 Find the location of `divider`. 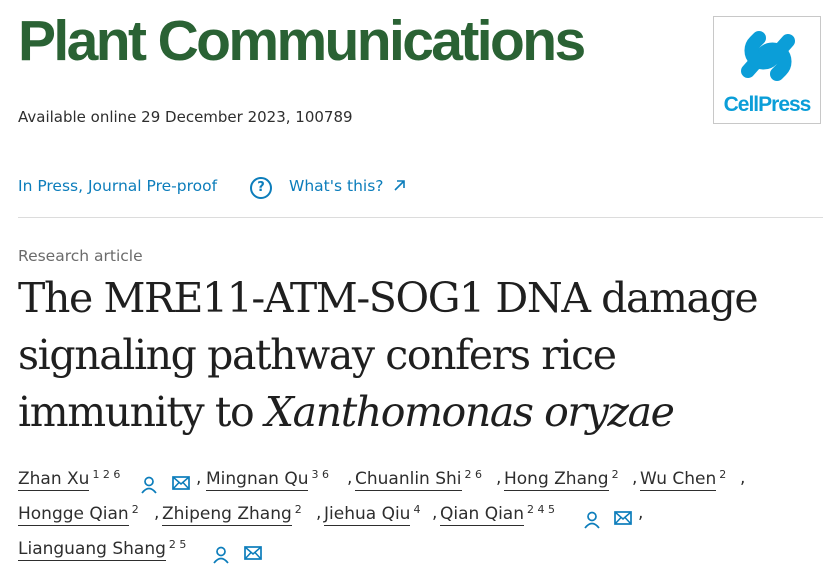

divider is located at coordinates (420, 217).